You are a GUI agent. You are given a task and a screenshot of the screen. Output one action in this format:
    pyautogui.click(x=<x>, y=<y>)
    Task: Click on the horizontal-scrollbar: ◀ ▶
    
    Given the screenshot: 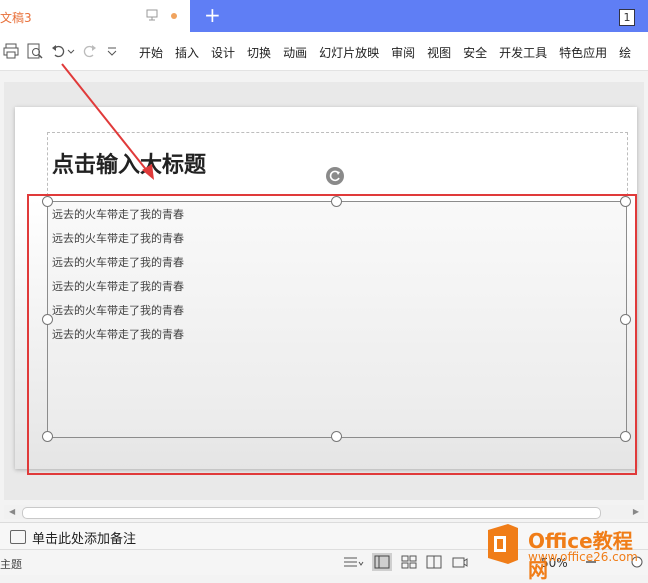 What is the action you would take?
    pyautogui.click(x=324, y=512)
    